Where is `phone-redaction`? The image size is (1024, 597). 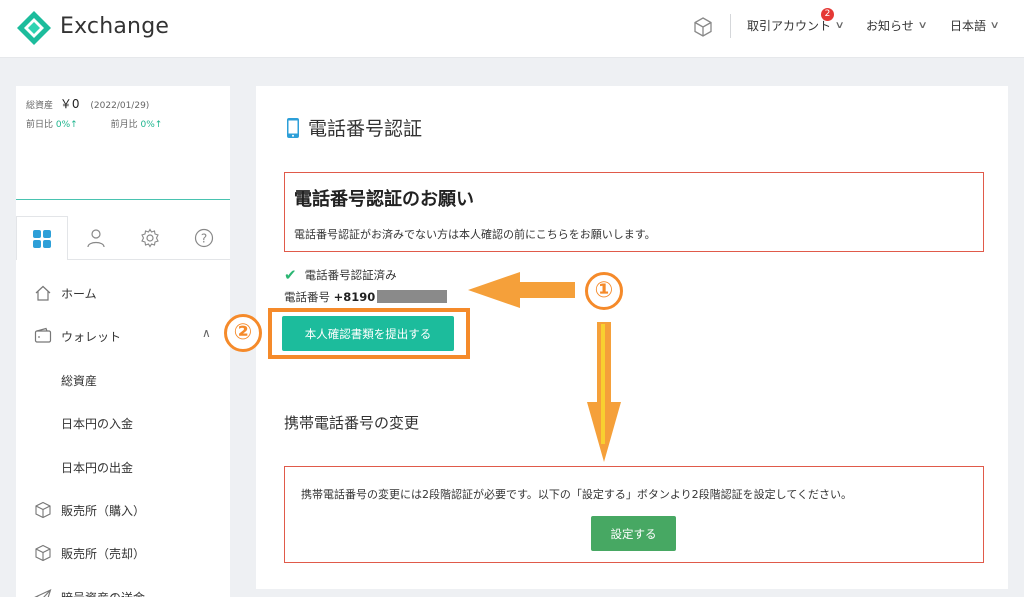
phone-redaction is located at coordinates (412, 296).